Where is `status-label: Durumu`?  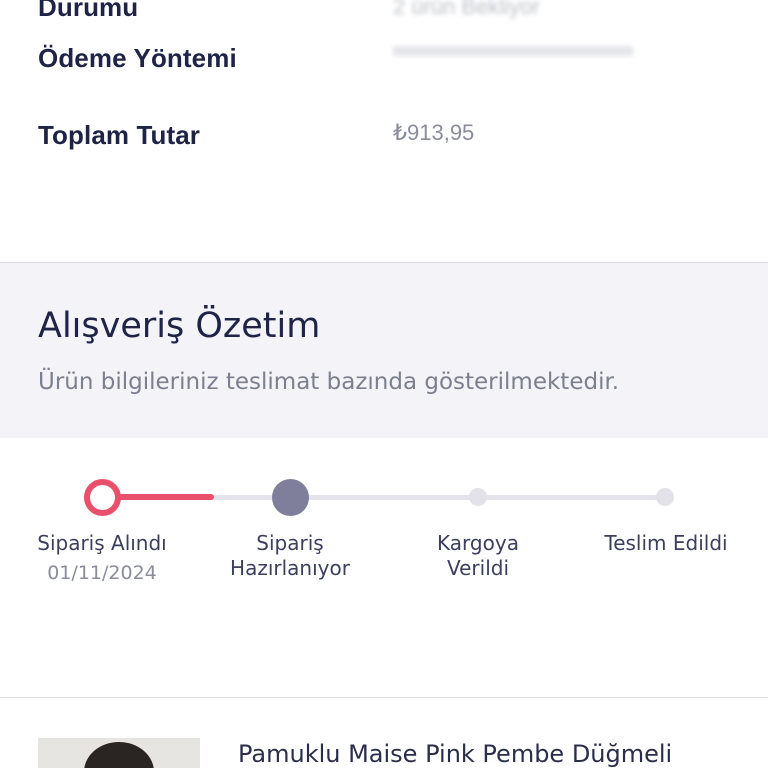 status-label: Durumu is located at coordinates (88, 11).